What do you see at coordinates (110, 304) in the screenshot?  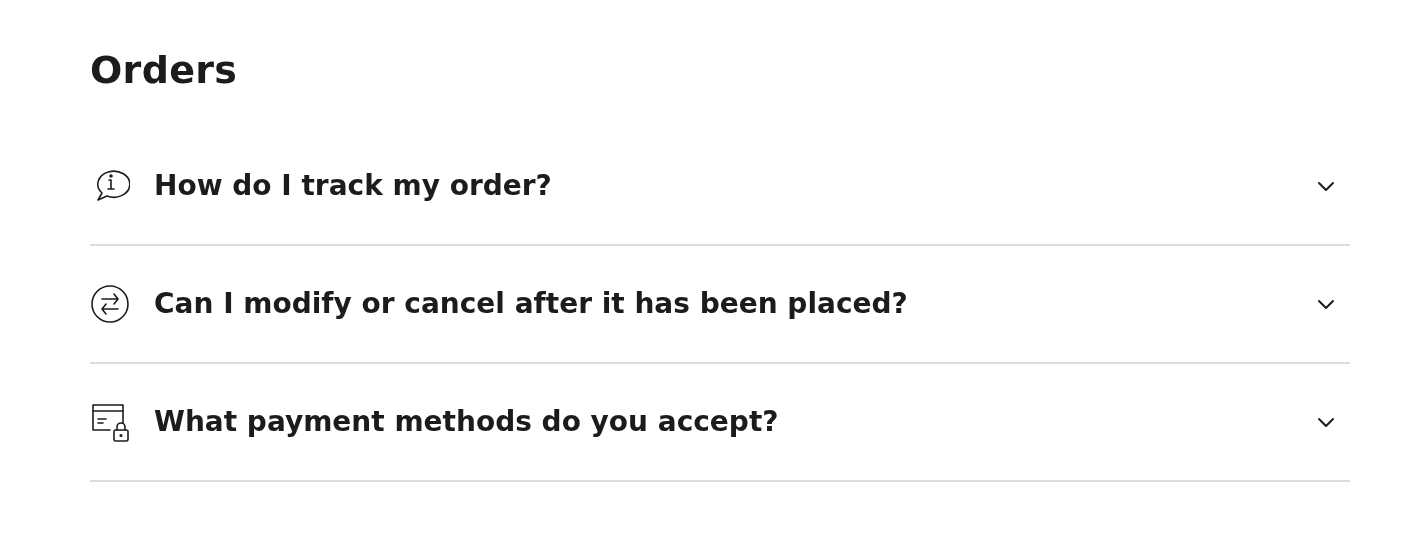 I see `arrows-circle-icon` at bounding box center [110, 304].